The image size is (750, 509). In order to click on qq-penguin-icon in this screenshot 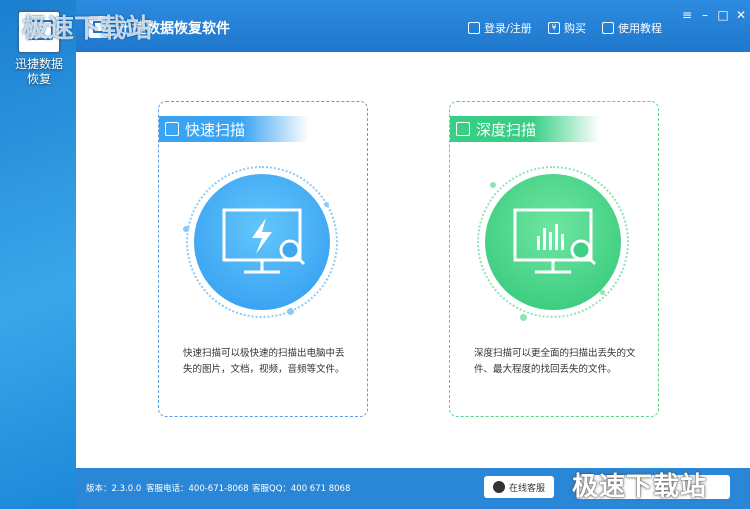, I will do `click(498, 487)`.